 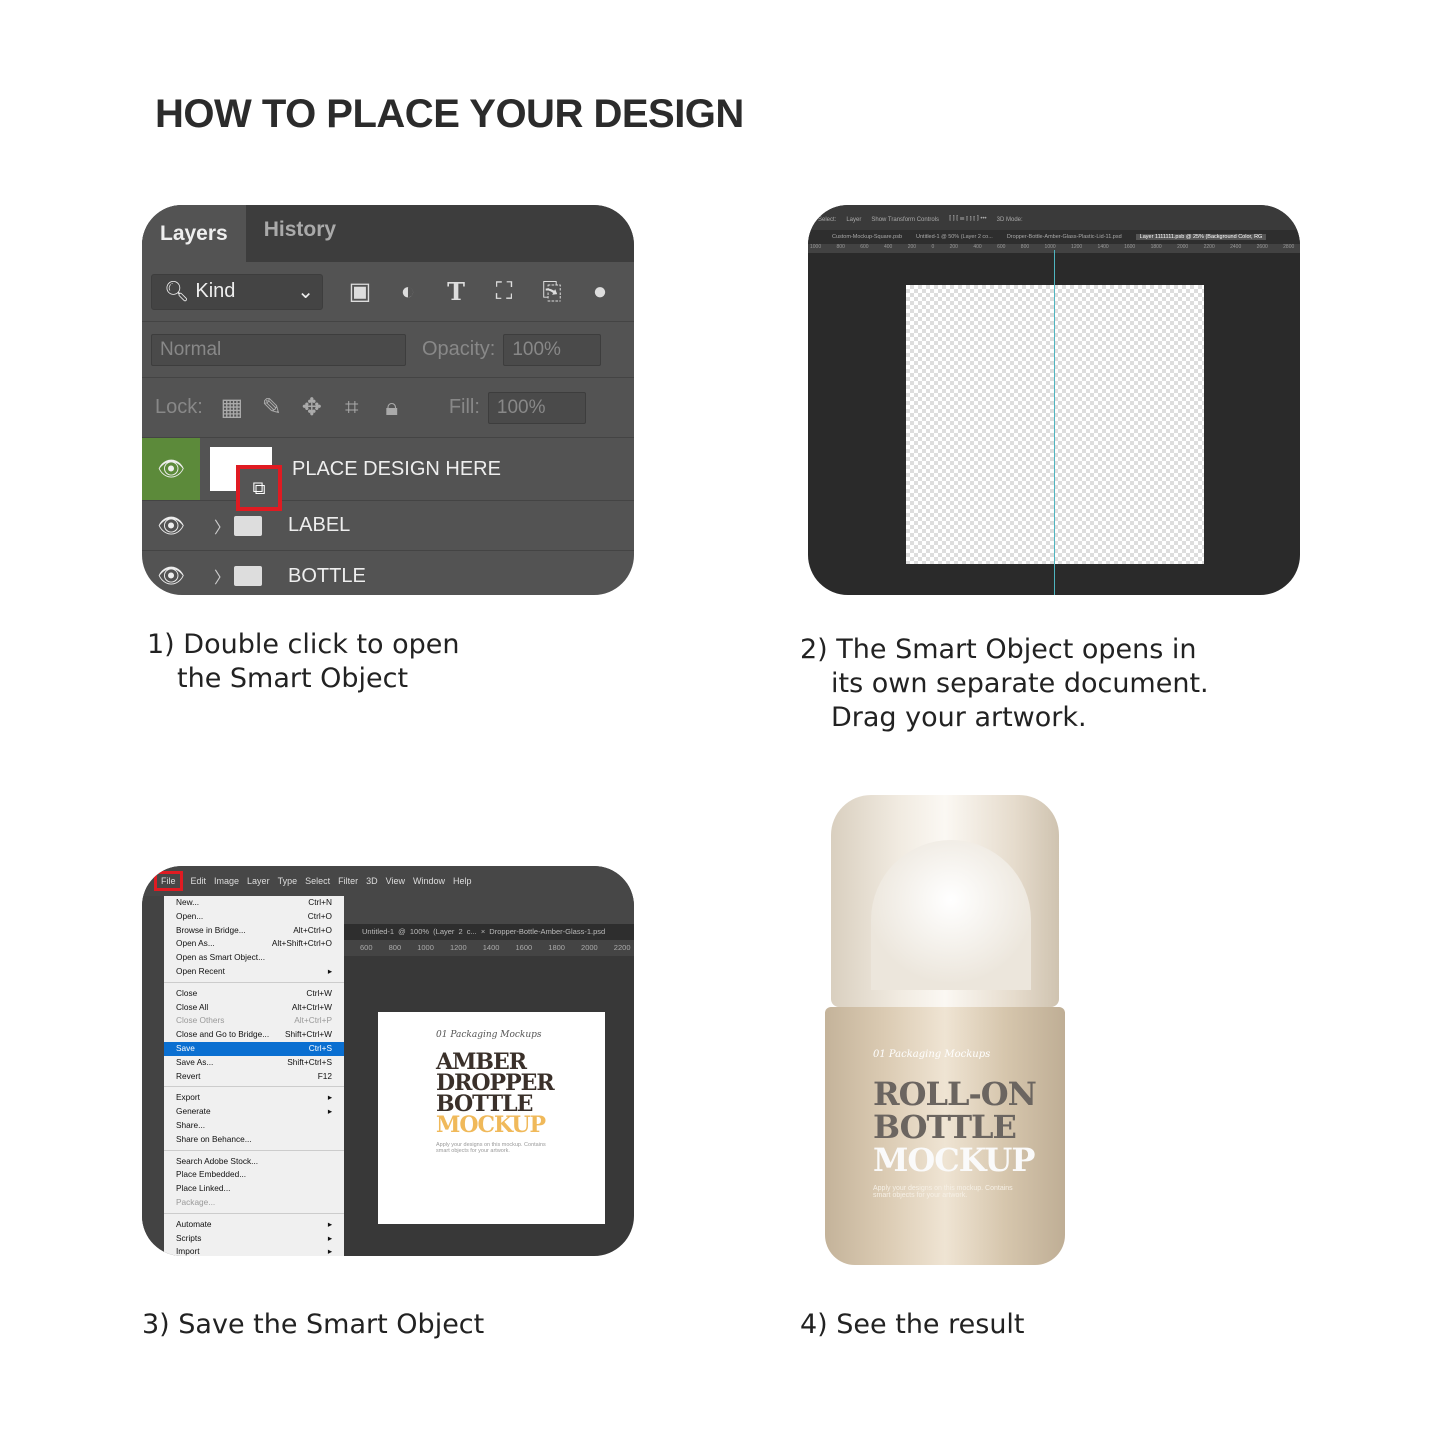 What do you see at coordinates (254, 1021) in the screenshot?
I see `menu-item-close-others: Close Others Alt+Ctrl+P` at bounding box center [254, 1021].